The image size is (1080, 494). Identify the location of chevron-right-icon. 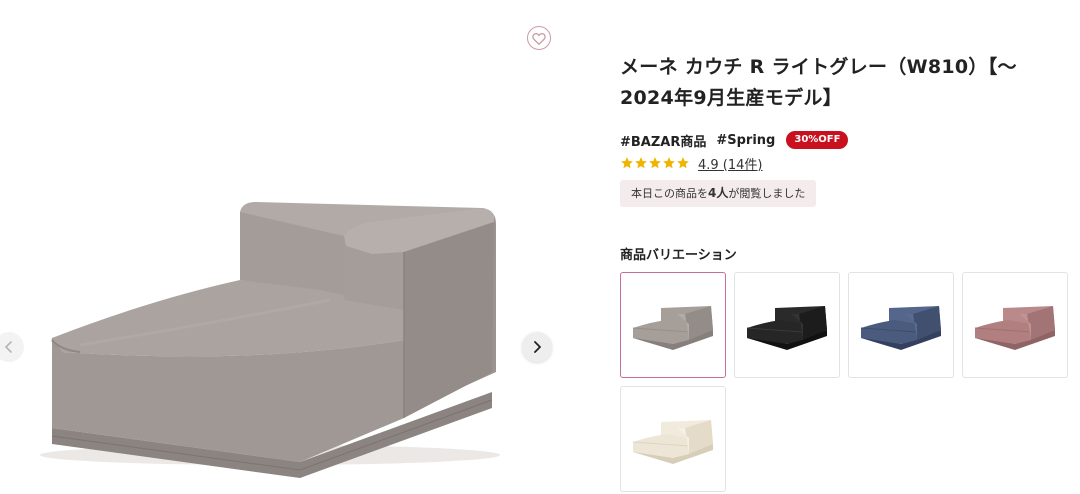
(537, 347).